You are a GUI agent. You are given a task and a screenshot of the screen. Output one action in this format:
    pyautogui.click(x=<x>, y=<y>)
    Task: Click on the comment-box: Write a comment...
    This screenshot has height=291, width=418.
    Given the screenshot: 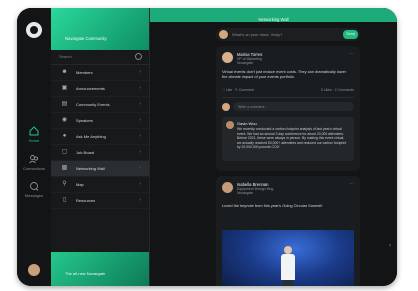 What is the action you would take?
    pyautogui.click(x=288, y=107)
    